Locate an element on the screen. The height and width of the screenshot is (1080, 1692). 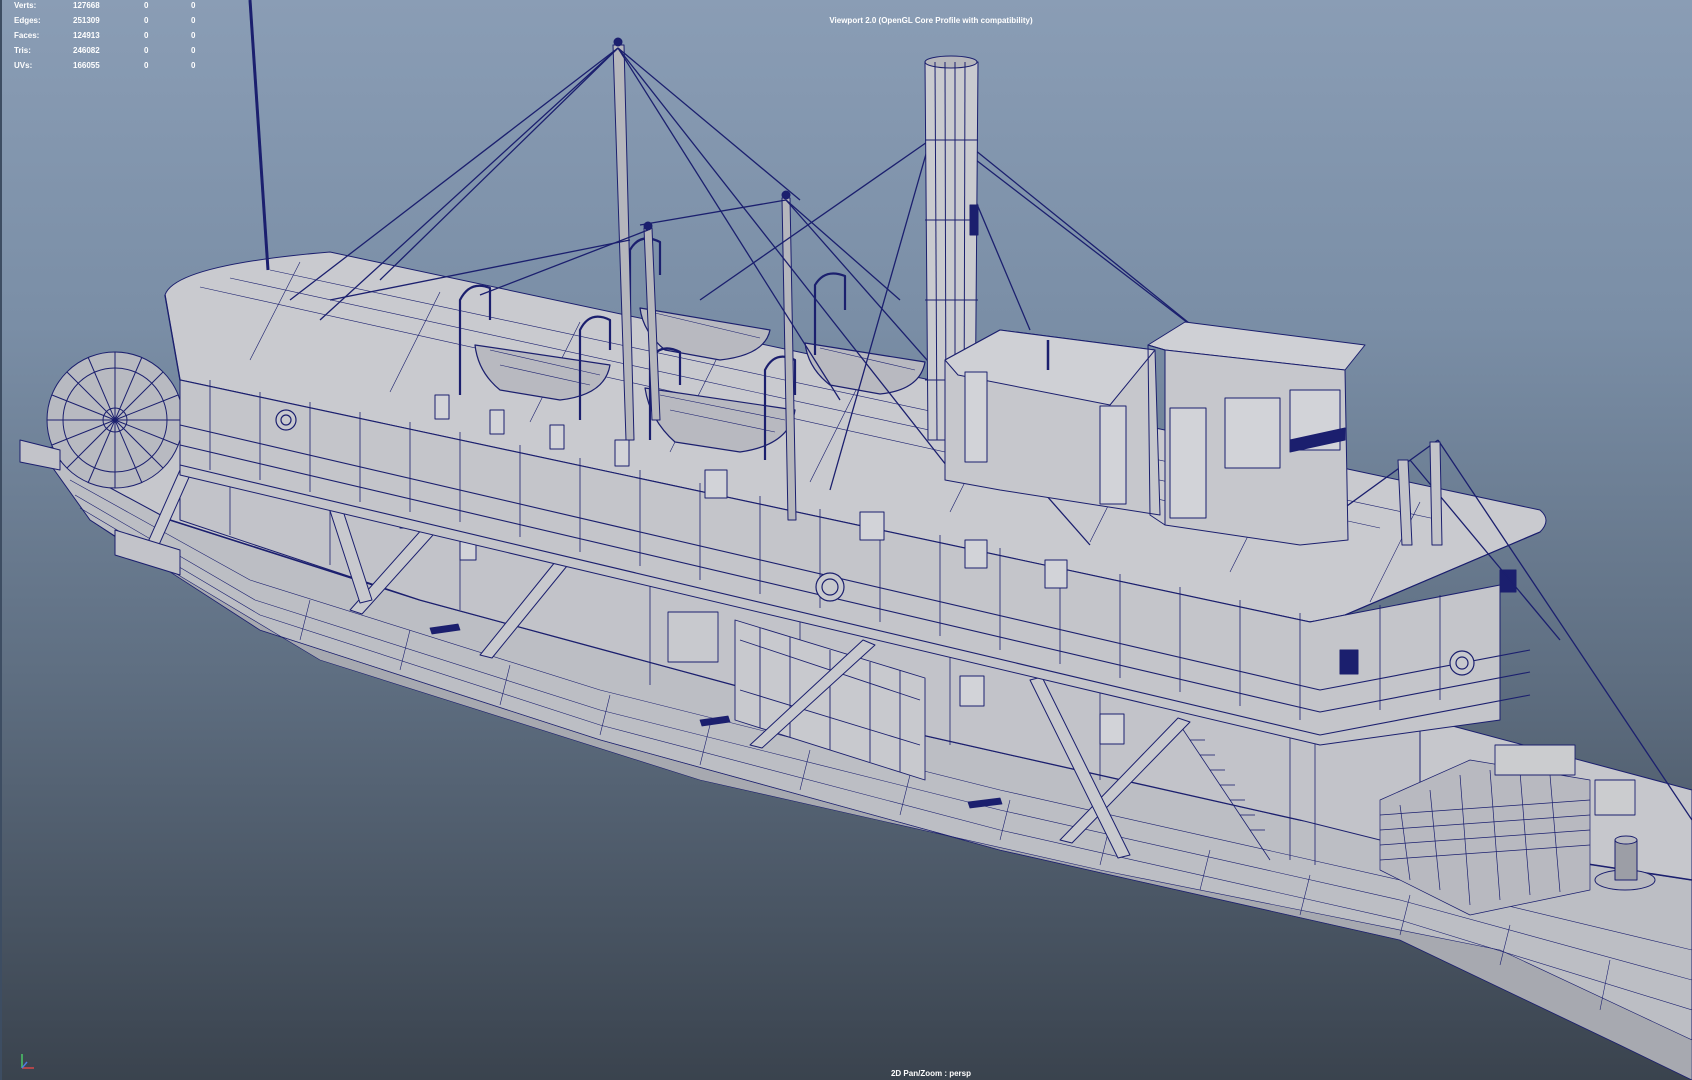
hud-row-uvs: UVs: 166055 0 0 is located at coordinates (100, 67).